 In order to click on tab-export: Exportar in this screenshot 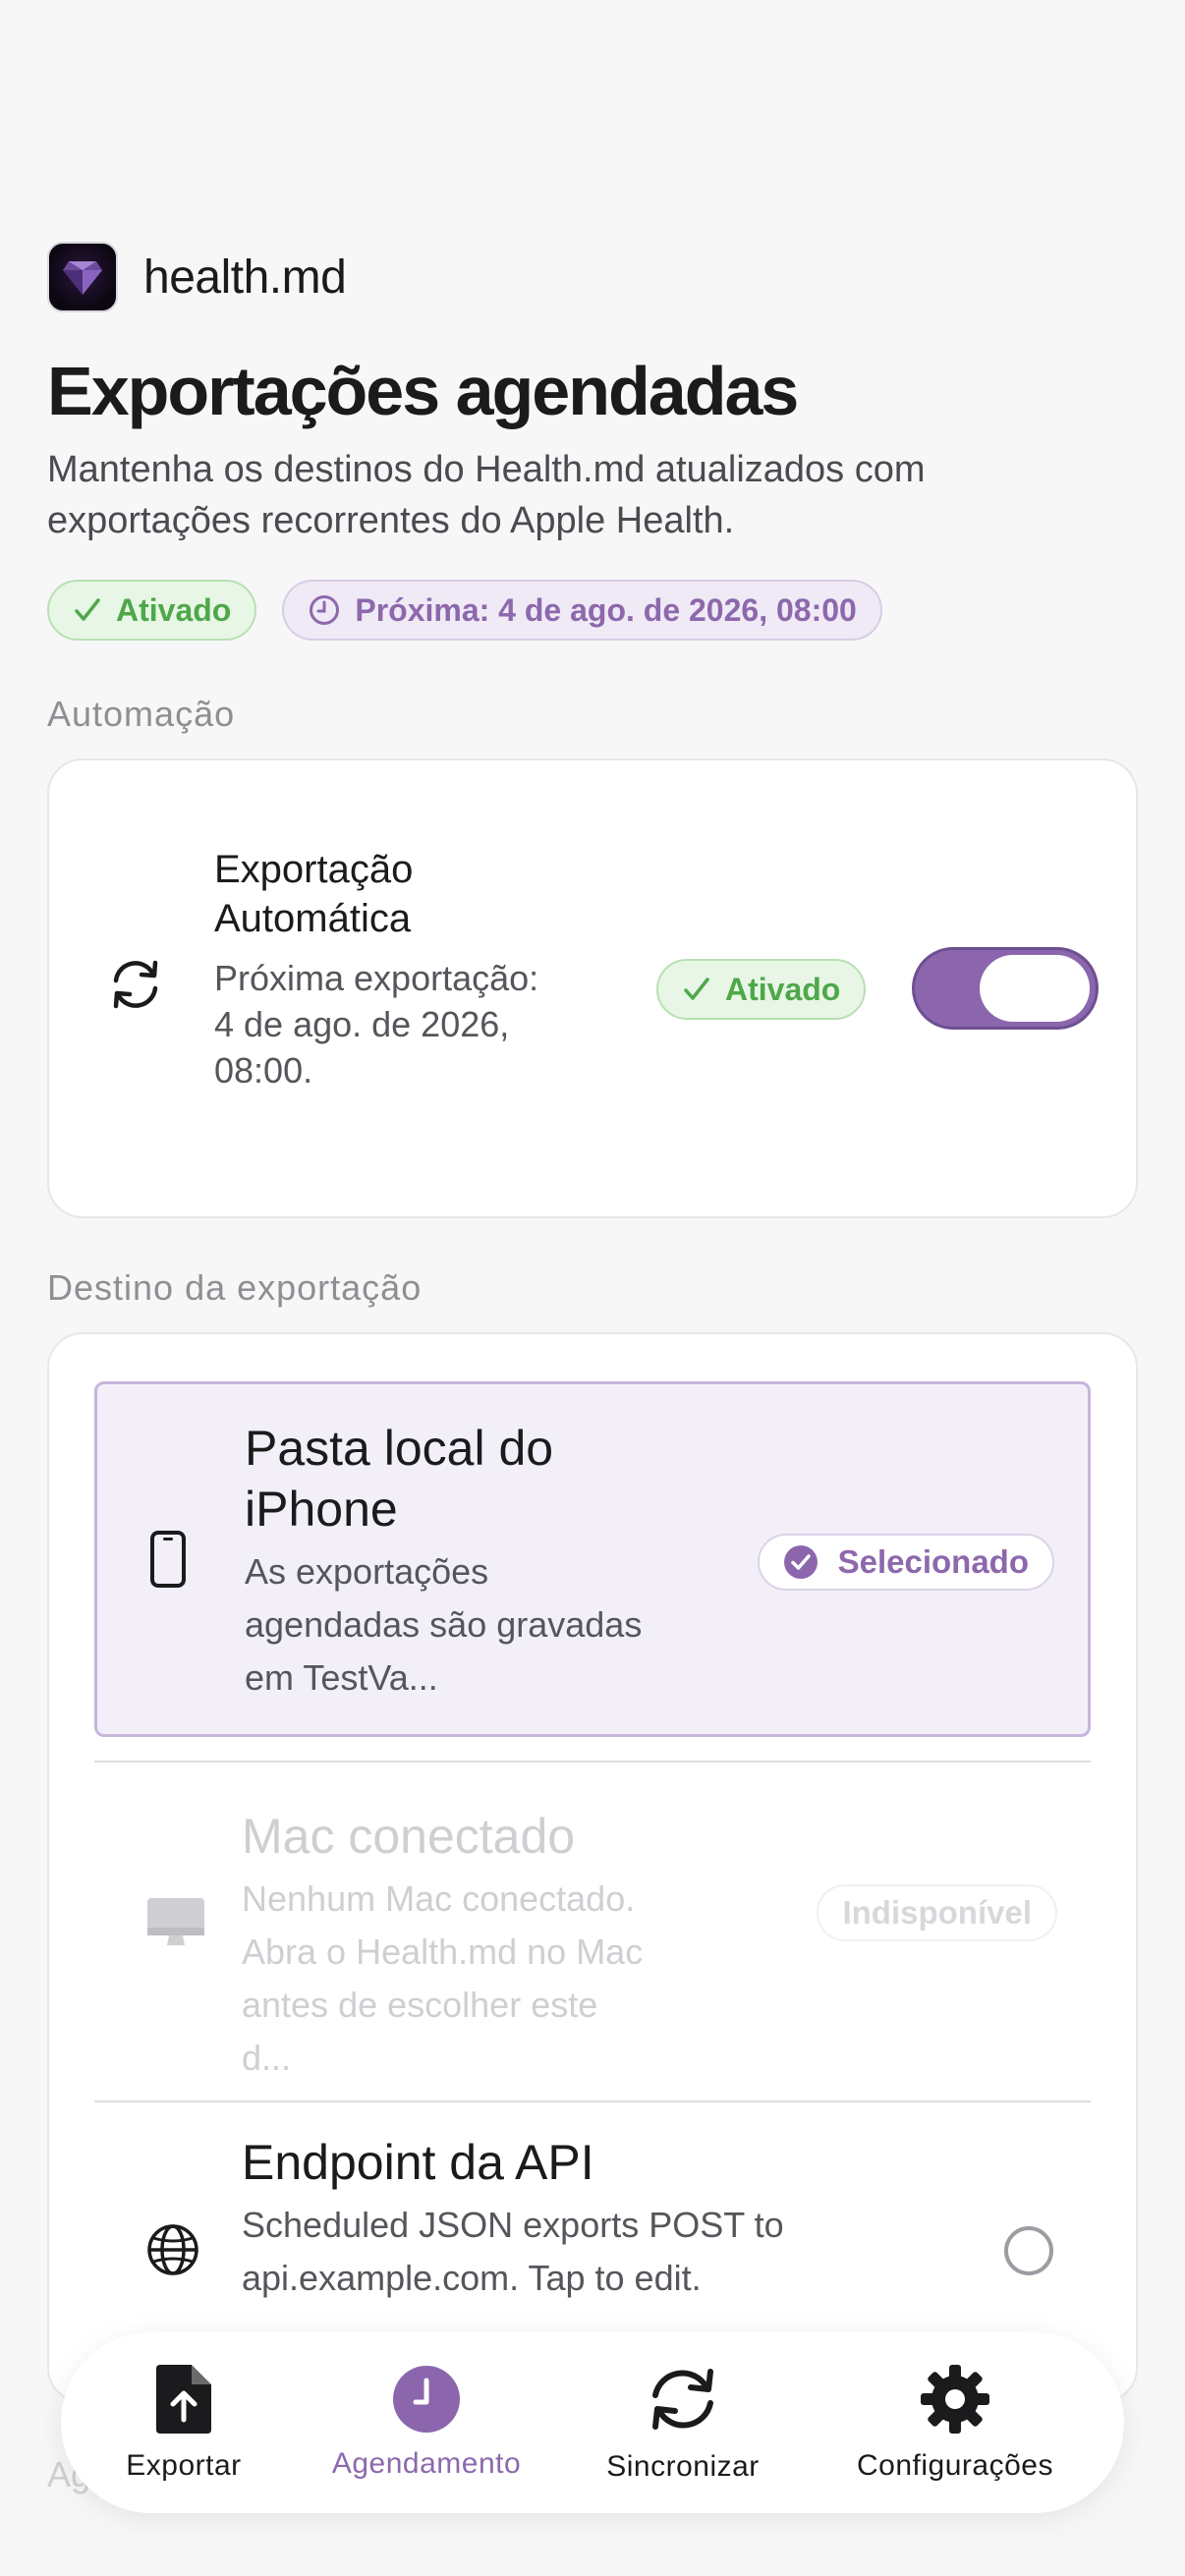, I will do `click(184, 2422)`.